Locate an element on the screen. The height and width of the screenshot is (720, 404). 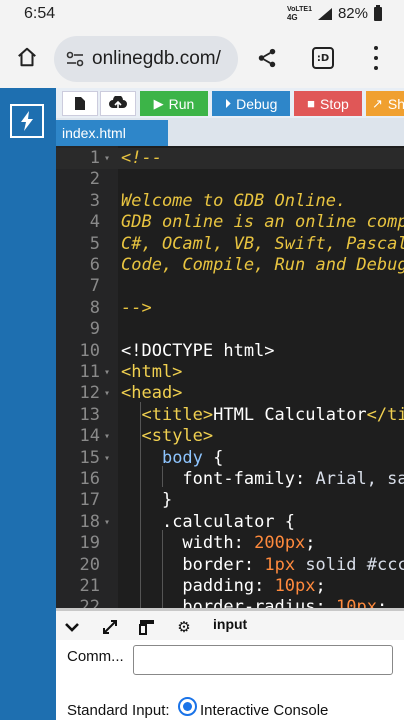
code-line: 20 border: 1px solid #ccc is located at coordinates (230, 565).